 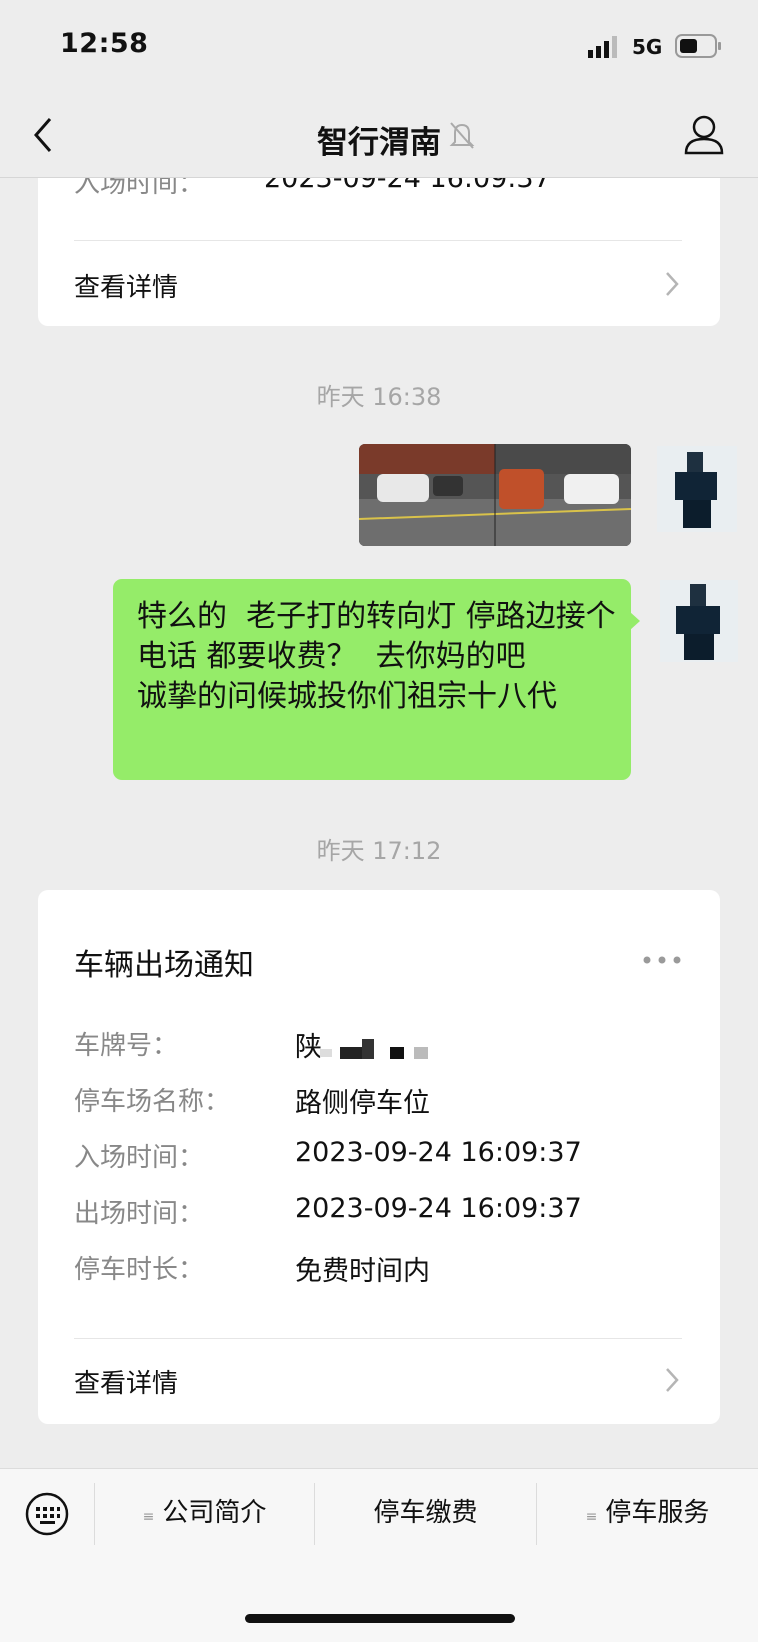 What do you see at coordinates (379, 143) in the screenshot?
I see `chat-title: 智行渭南` at bounding box center [379, 143].